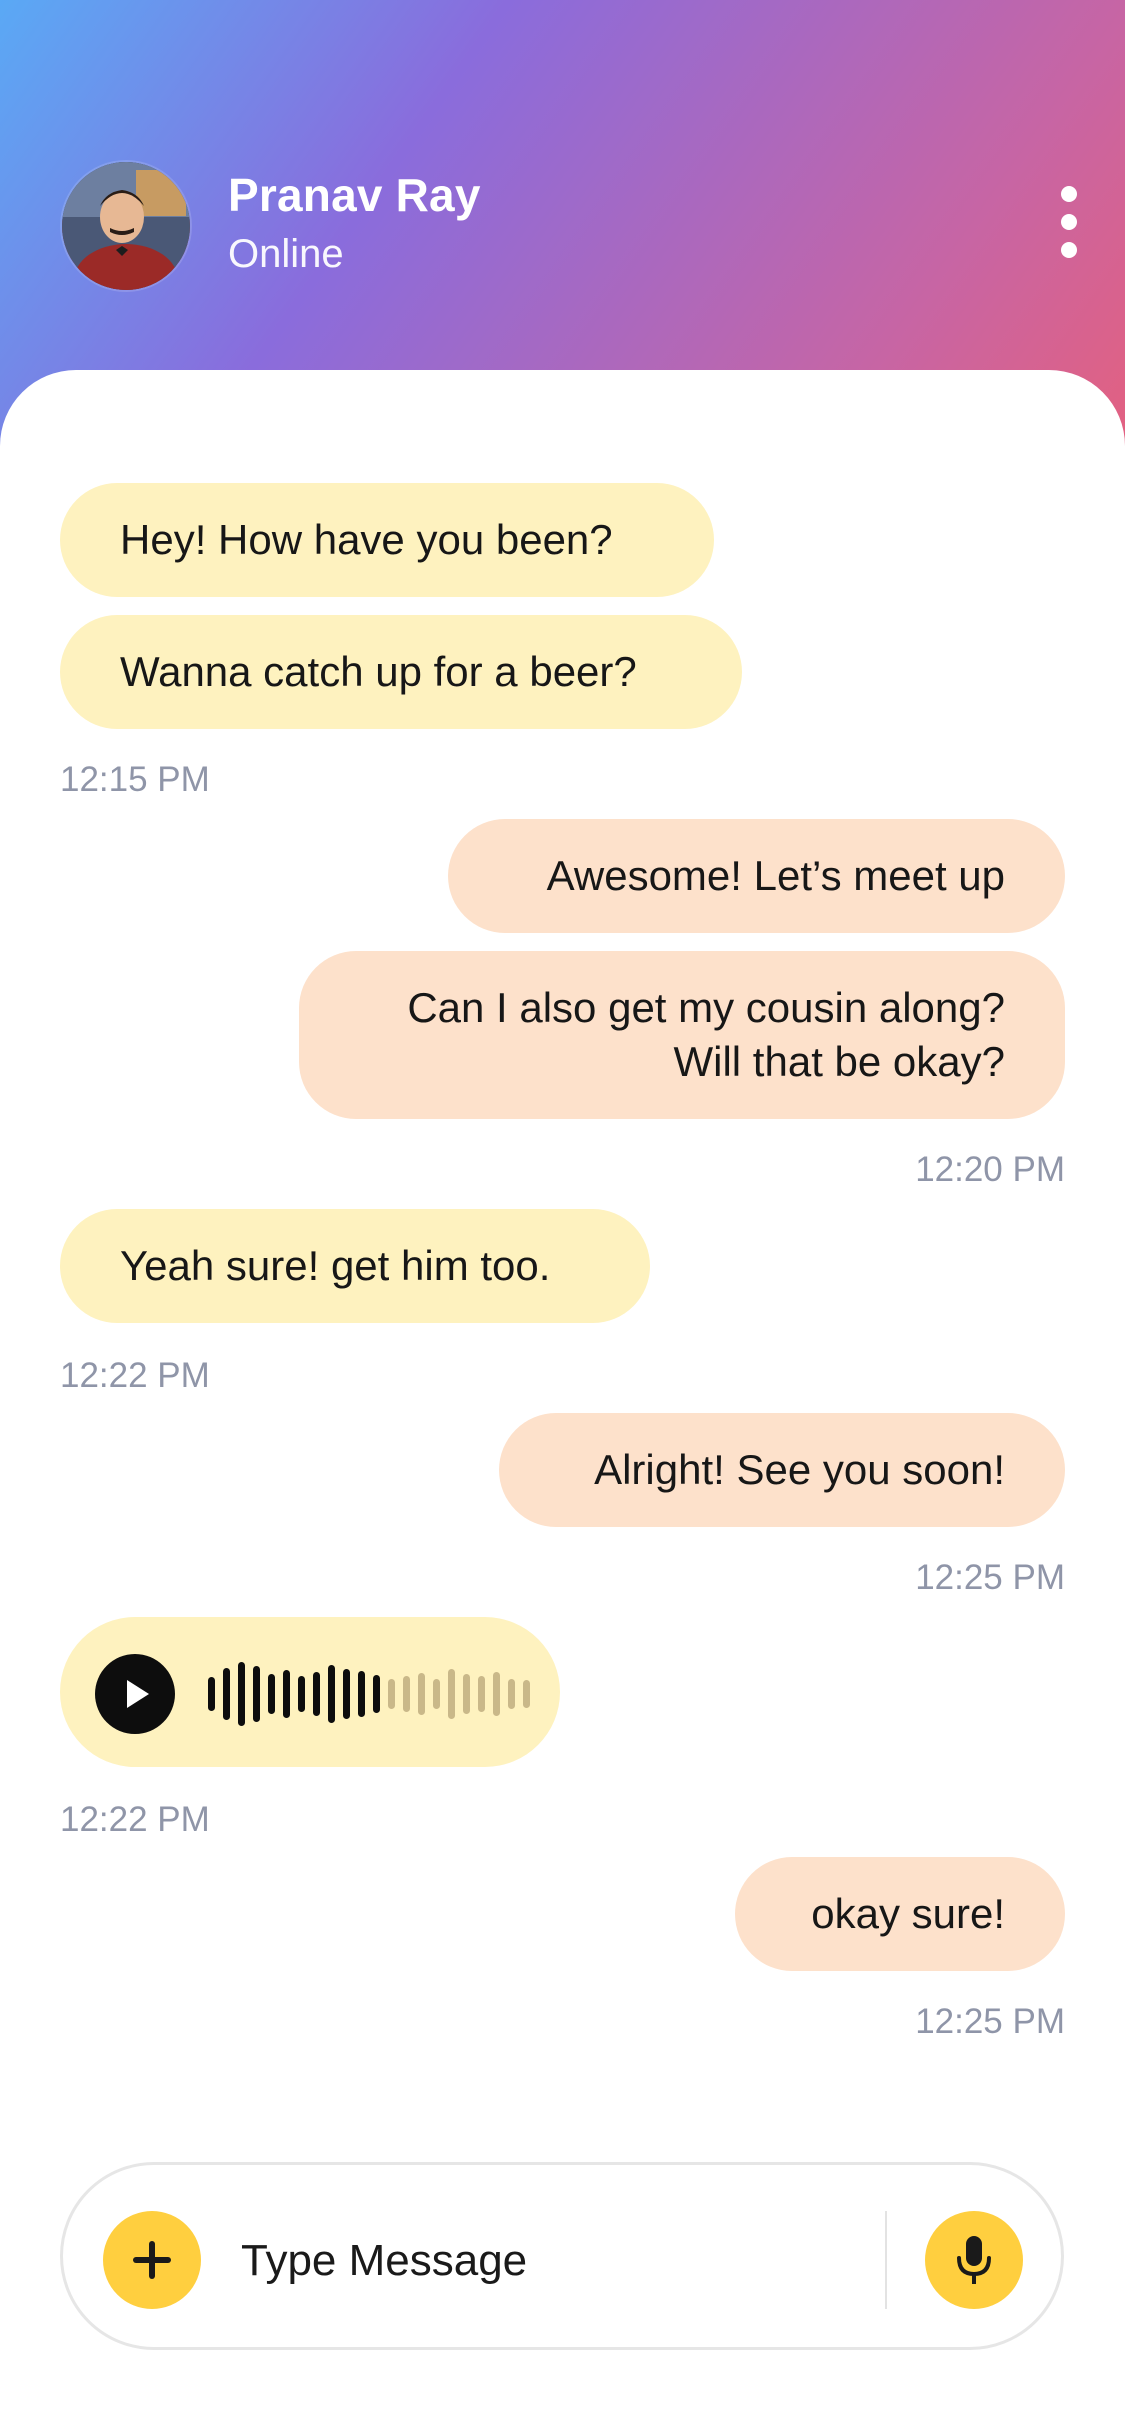 The image size is (1125, 2436). I want to click on add-attachment-button, so click(152, 2260).